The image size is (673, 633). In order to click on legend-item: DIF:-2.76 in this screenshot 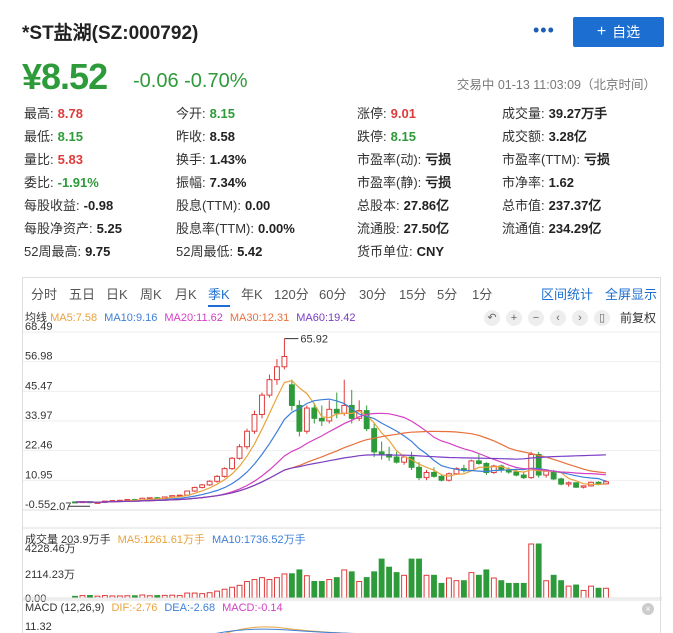, I will do `click(134, 608)`.